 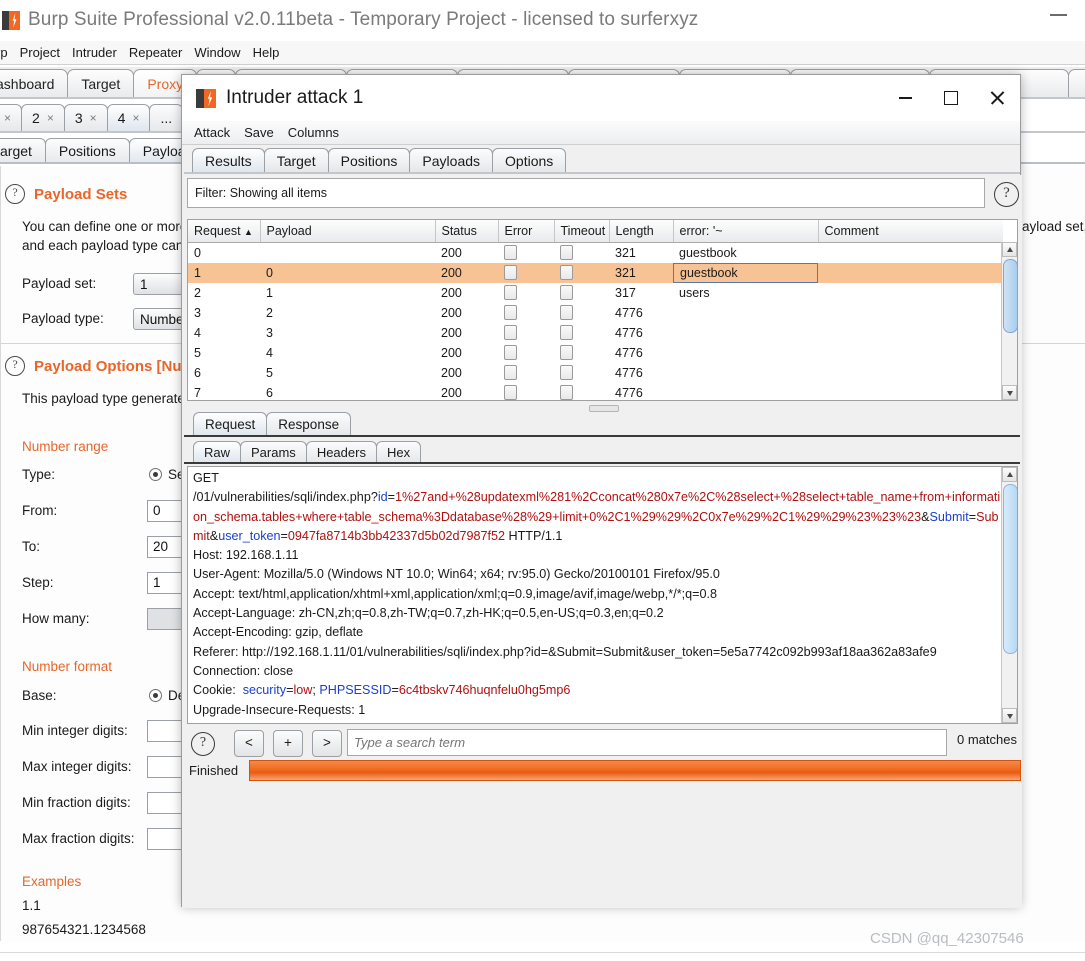 What do you see at coordinates (745, 313) in the screenshot?
I see `cell-error-grep` at bounding box center [745, 313].